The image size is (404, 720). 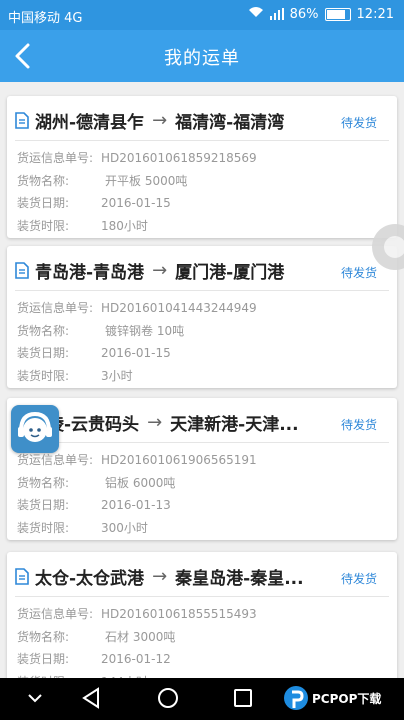 I want to click on nav-recents-button, so click(x=243, y=700).